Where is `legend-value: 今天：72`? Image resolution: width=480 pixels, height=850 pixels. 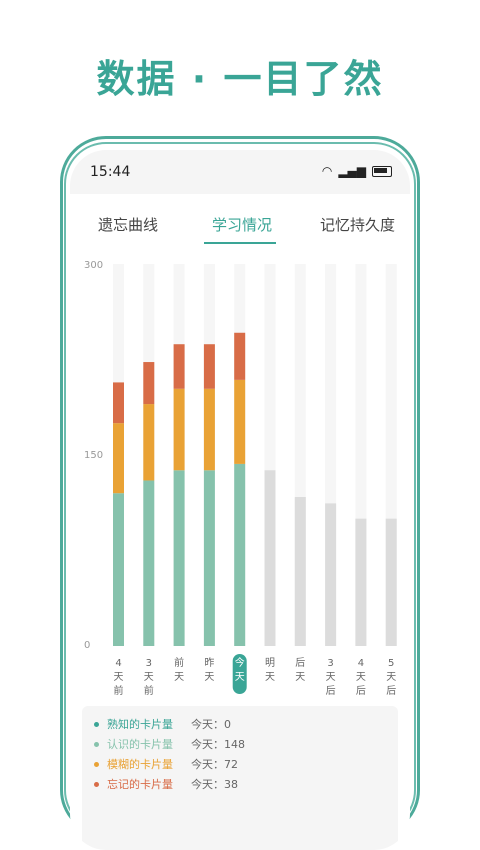 legend-value: 今天：72 is located at coordinates (214, 764).